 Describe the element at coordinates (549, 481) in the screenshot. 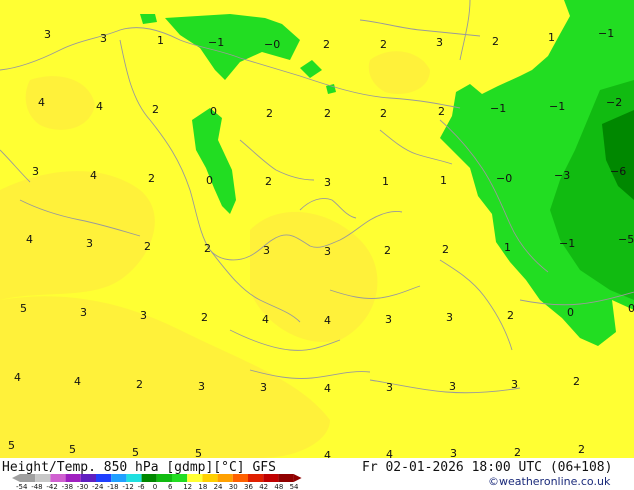

I see `map-credit: ©weatheronline.co.uk` at that location.